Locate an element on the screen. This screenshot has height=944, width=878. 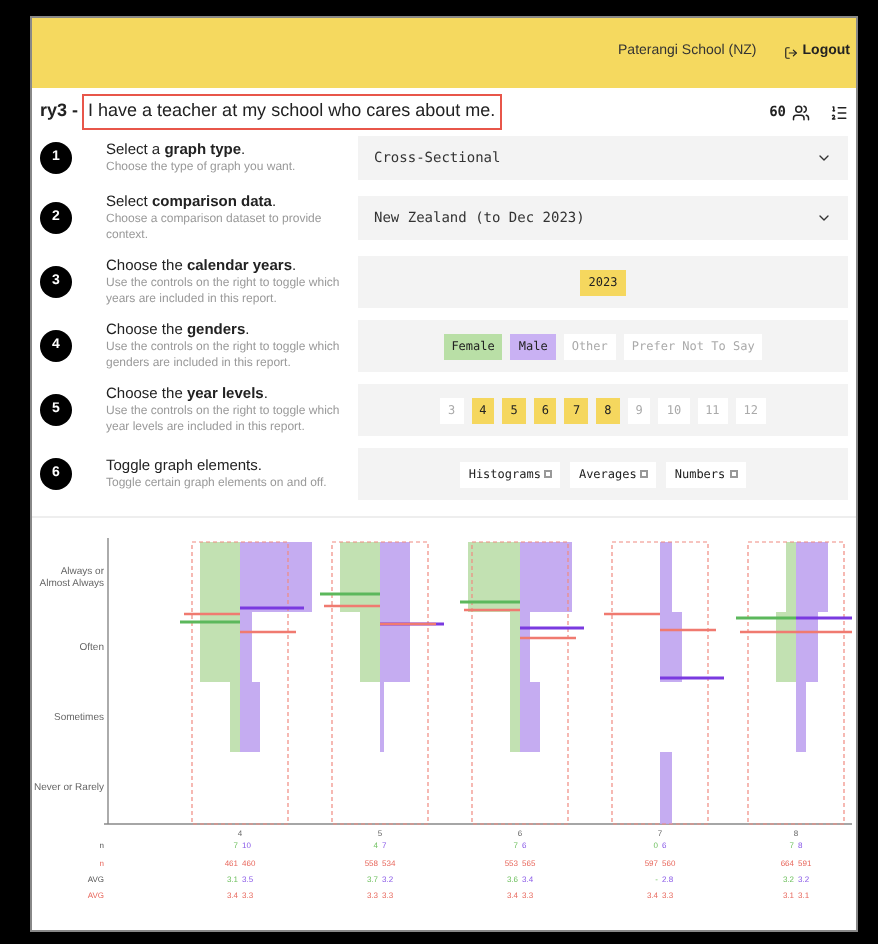
survey-code: ry3 - is located at coordinates (59, 111).